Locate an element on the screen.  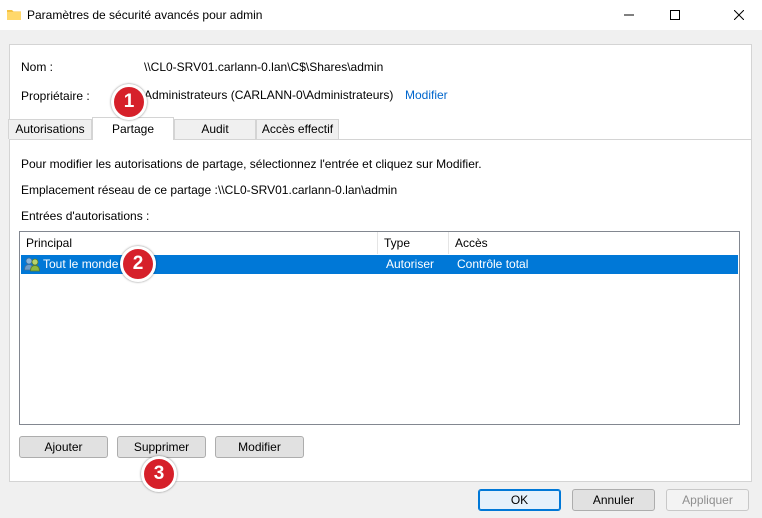
minimize-icon is located at coordinates (629, 15).